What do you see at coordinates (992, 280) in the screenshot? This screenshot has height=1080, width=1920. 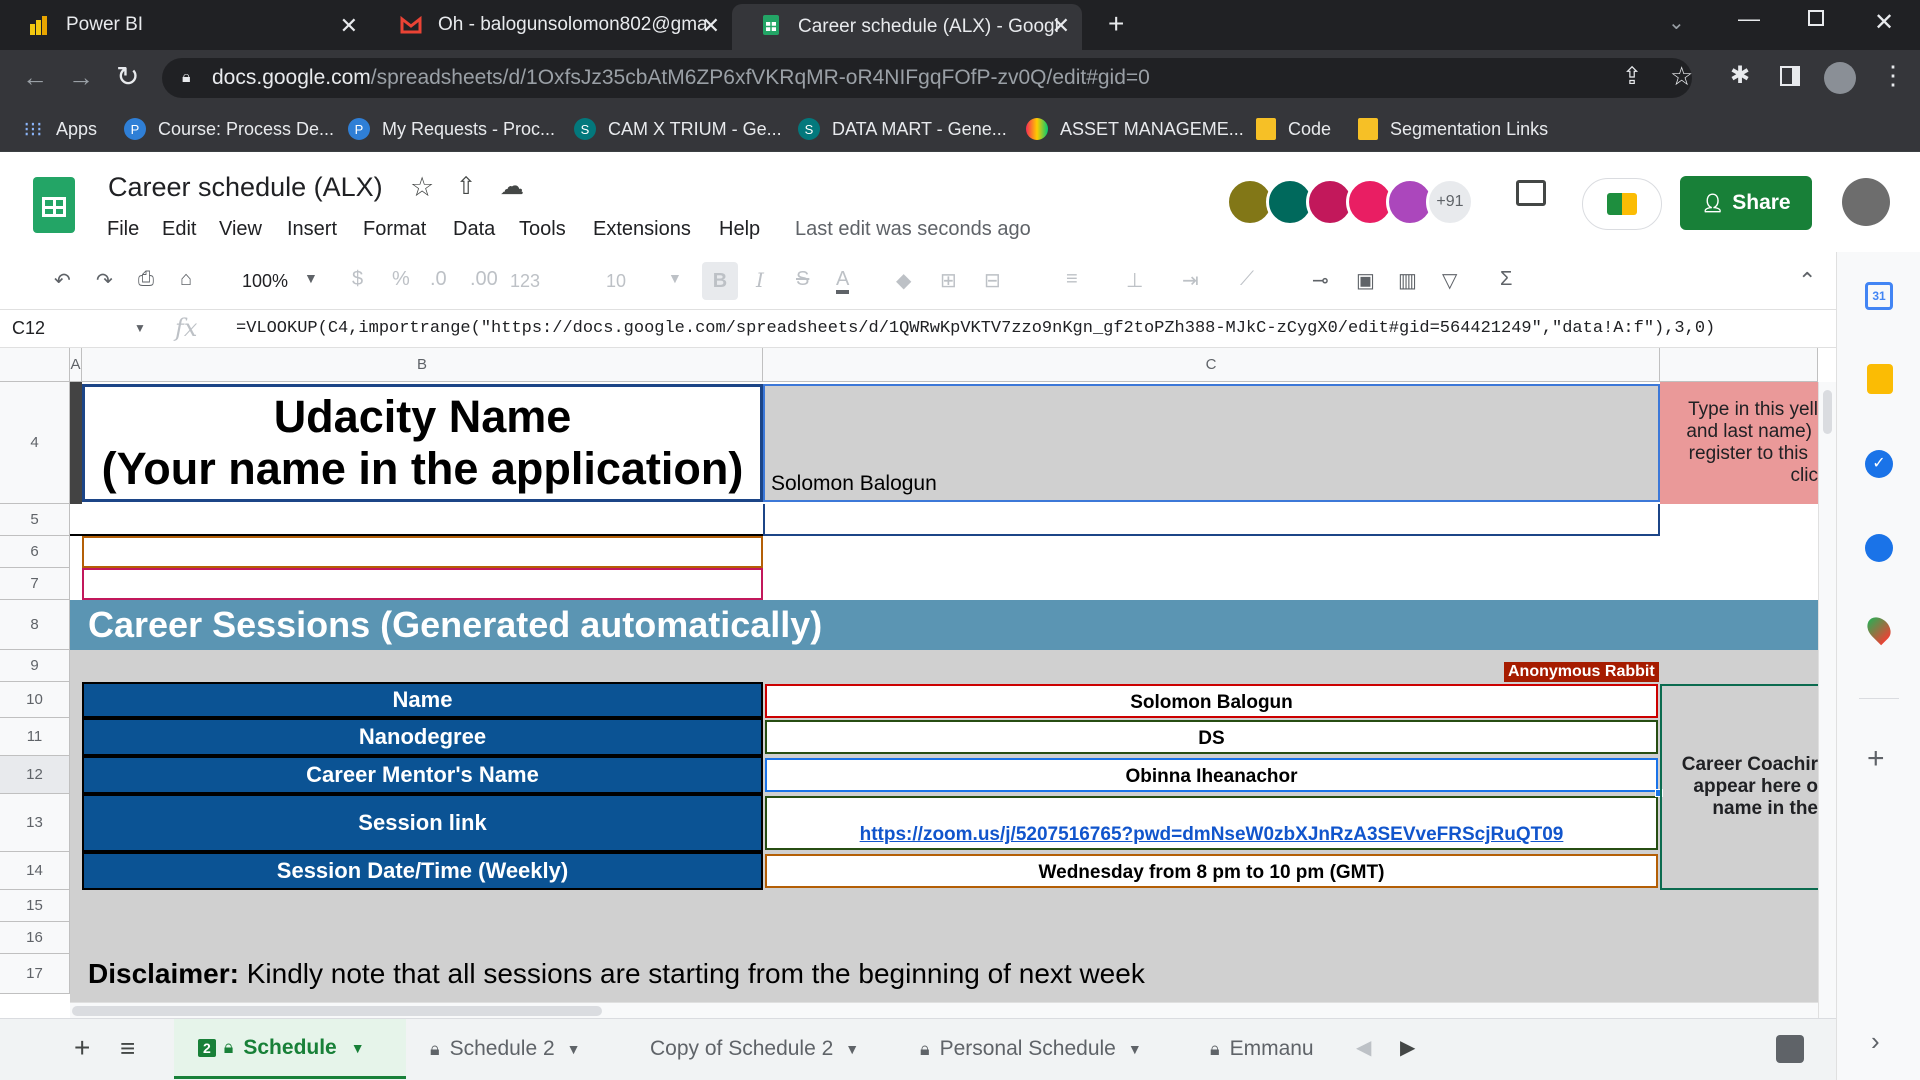 I see `merge-cells-icon: ⊟` at bounding box center [992, 280].